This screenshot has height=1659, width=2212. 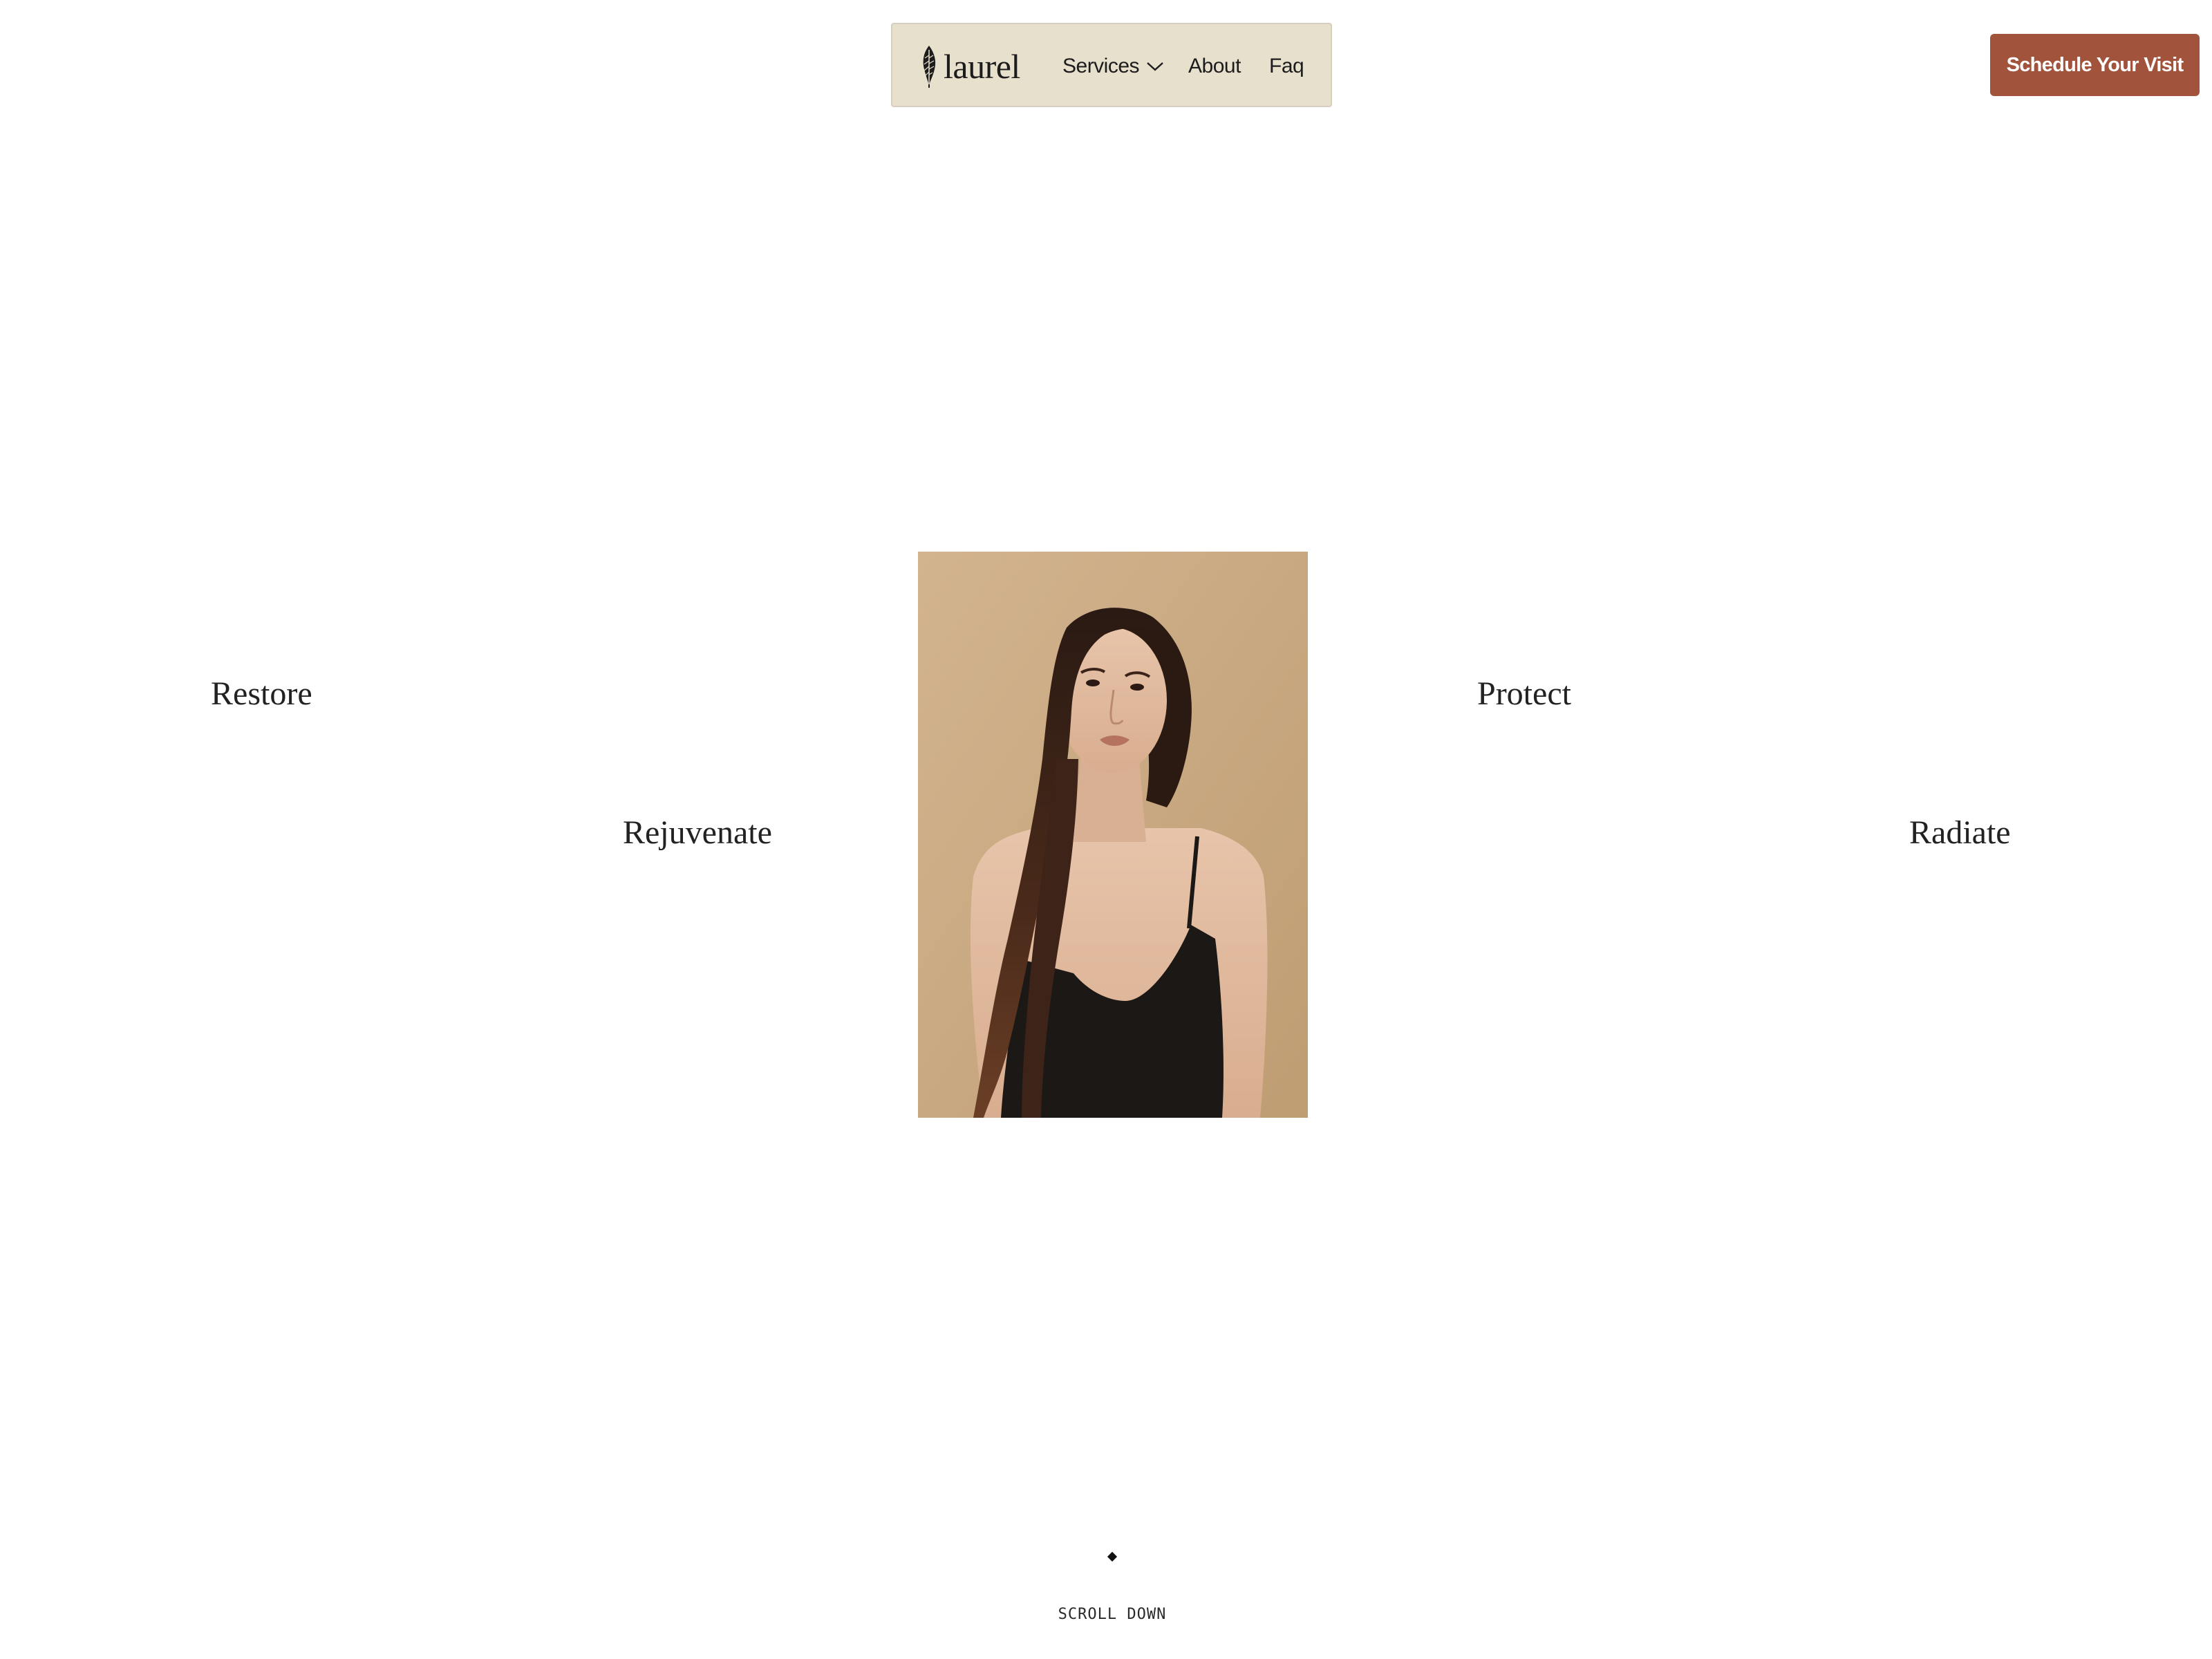 What do you see at coordinates (1112, 1556) in the screenshot?
I see `scroll-indicator-dot` at bounding box center [1112, 1556].